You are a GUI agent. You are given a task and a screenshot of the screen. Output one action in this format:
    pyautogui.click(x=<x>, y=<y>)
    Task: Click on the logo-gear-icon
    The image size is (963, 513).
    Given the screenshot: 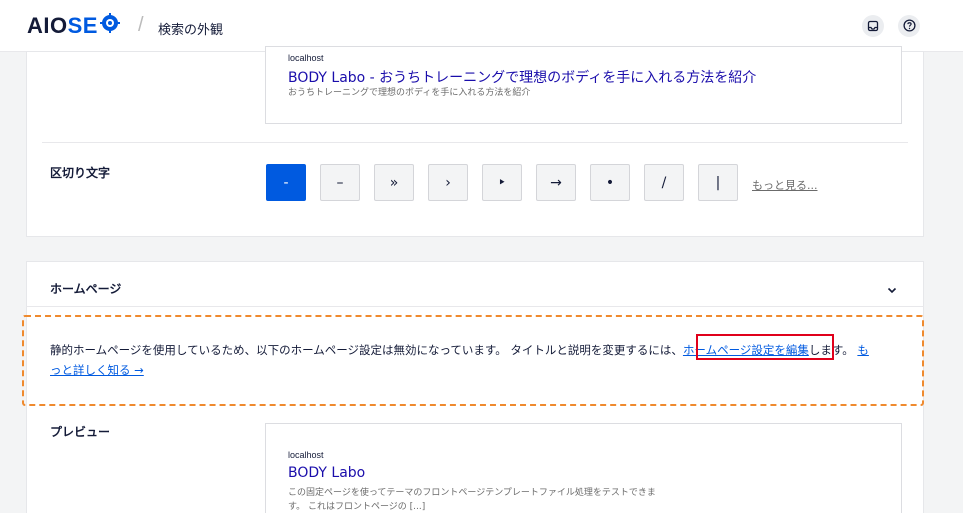 What is the action you would take?
    pyautogui.click(x=109, y=26)
    